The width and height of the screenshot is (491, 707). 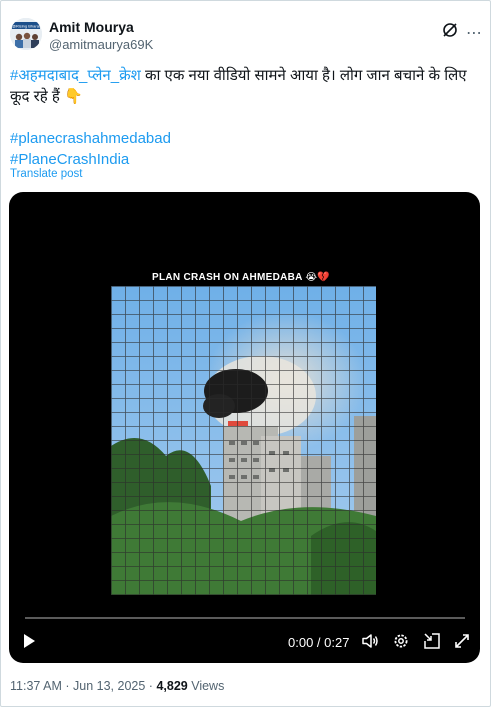 What do you see at coordinates (75, 75) in the screenshot?
I see `hashtag-link: #अहमदाबाद_प्लेन_क्रेश` at bounding box center [75, 75].